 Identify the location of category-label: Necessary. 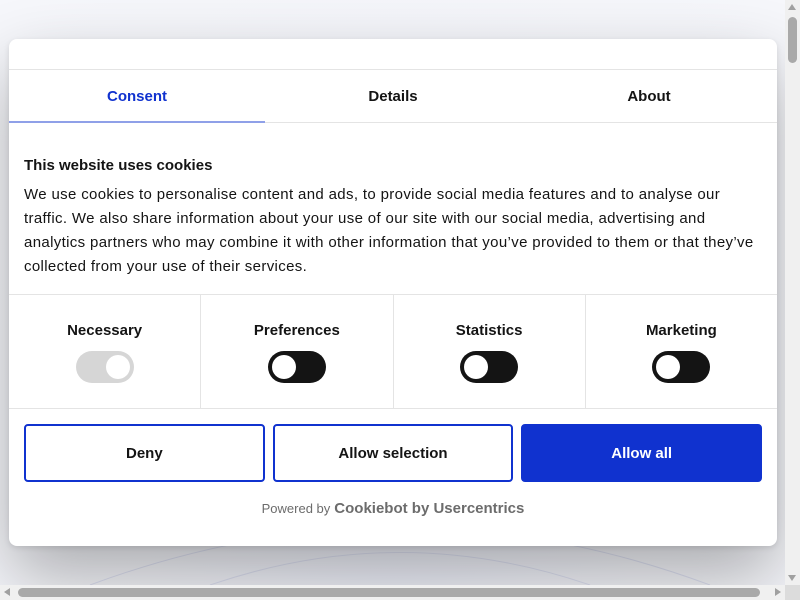
(105, 330).